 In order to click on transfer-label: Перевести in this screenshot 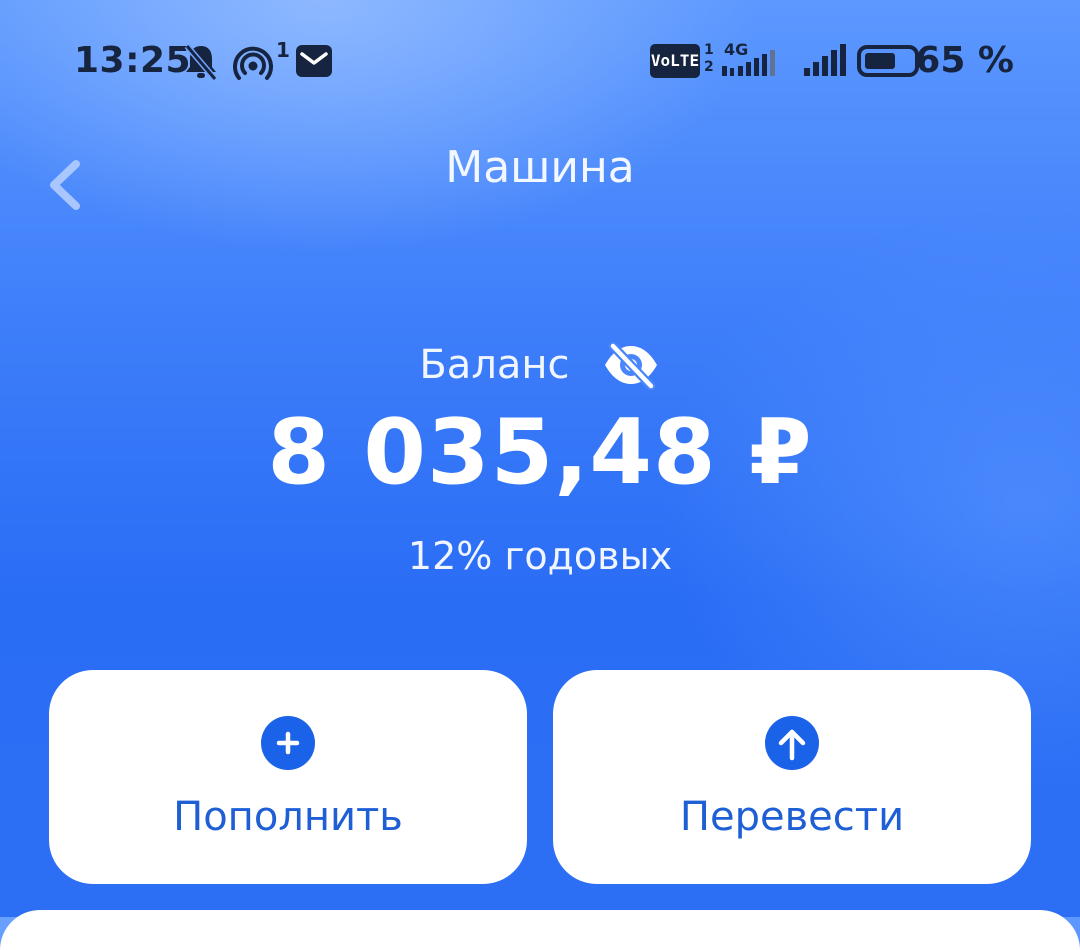, I will do `click(792, 817)`.